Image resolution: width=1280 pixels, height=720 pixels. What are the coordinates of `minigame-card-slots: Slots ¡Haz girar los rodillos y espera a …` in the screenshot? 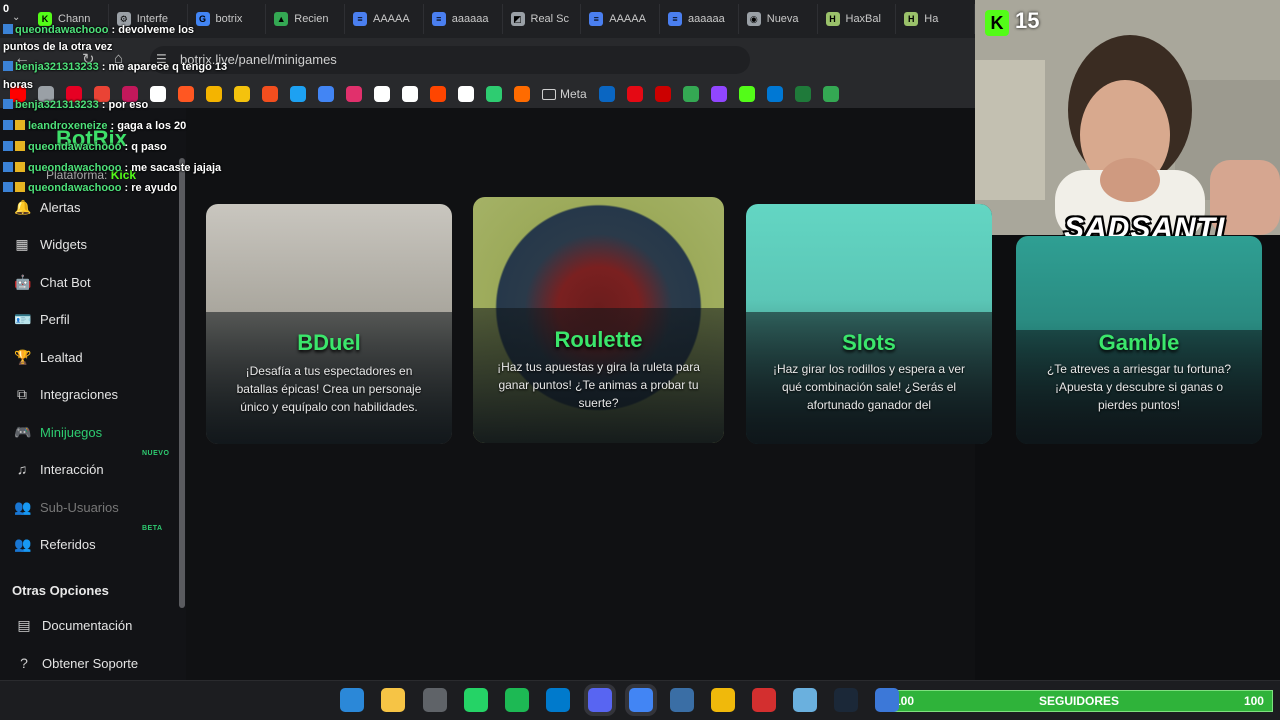 It's located at (869, 324).